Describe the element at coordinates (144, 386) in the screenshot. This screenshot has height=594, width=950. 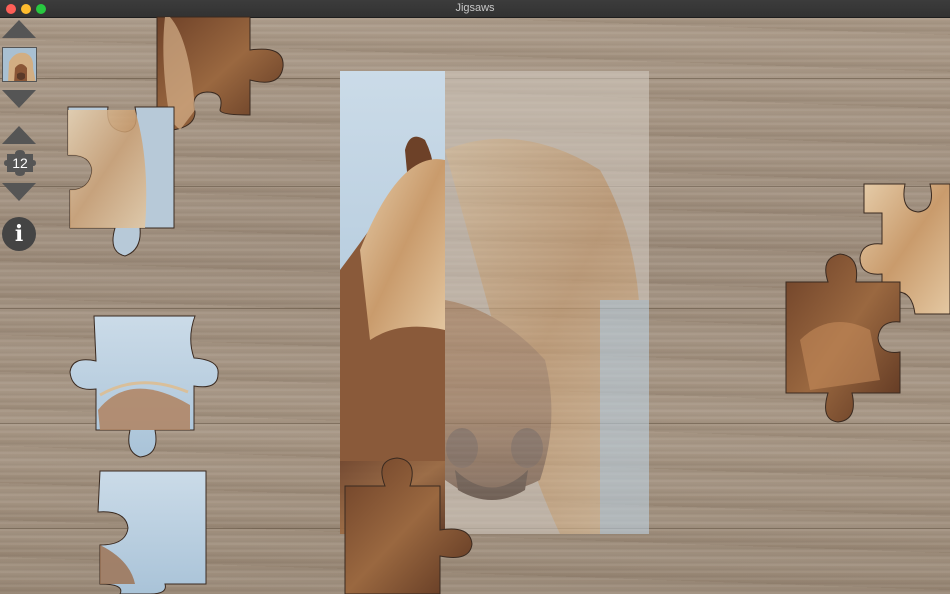
I see `puzzle-piece` at that location.